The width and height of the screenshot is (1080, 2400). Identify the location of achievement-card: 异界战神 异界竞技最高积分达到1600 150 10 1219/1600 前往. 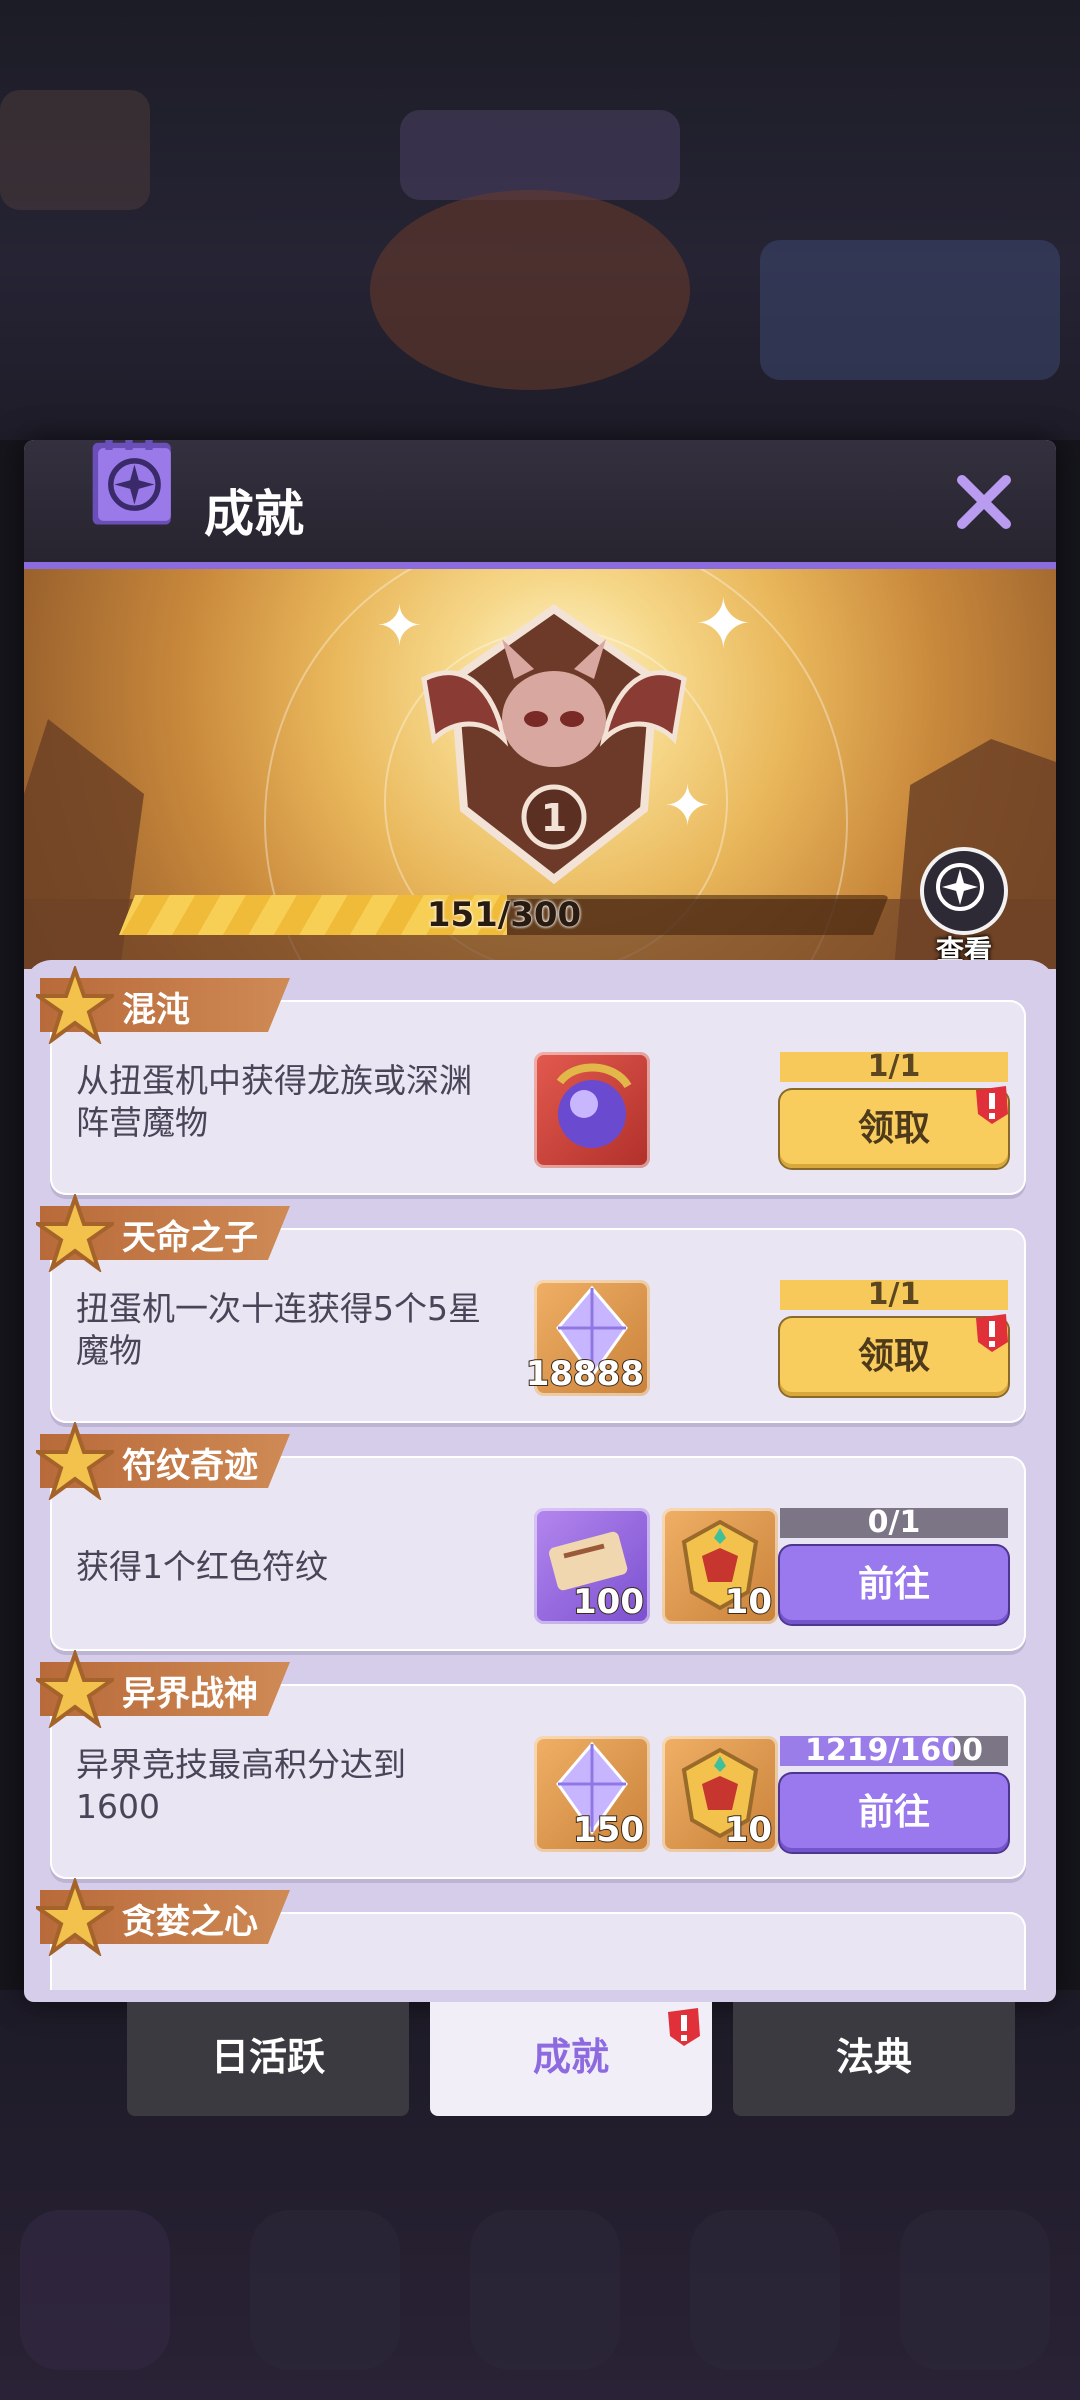
(531, 1764).